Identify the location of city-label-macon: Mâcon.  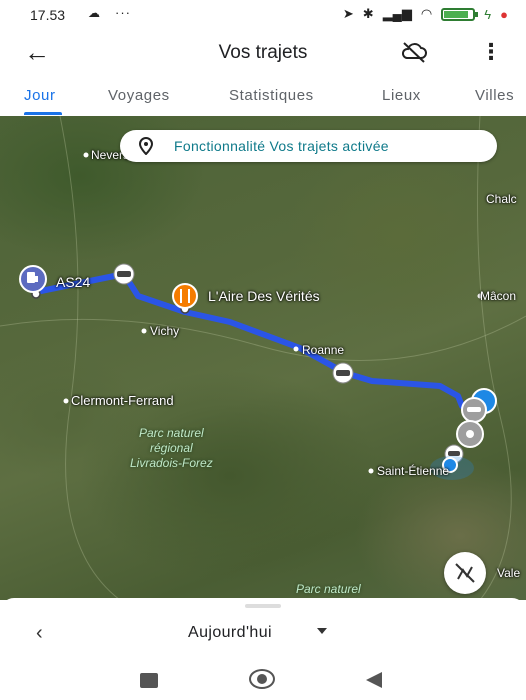
(498, 296).